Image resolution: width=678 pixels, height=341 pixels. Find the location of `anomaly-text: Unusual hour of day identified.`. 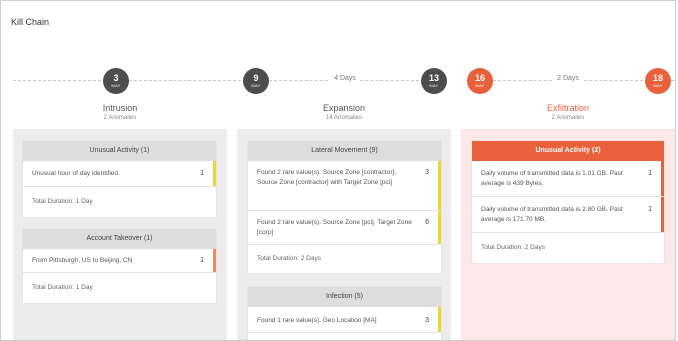

anomaly-text: Unusual hour of day identified. is located at coordinates (76, 173).